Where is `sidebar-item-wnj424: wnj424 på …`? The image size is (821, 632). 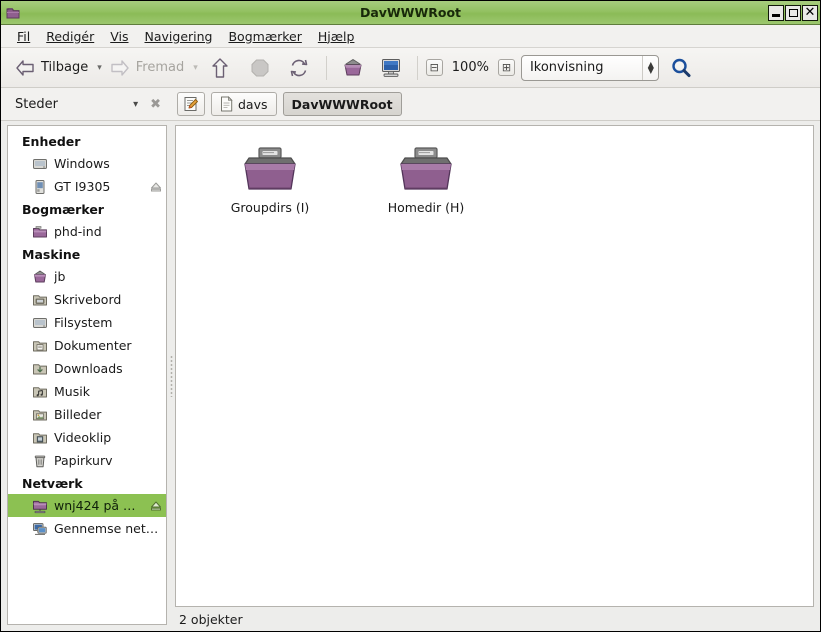 sidebar-item-wnj424: wnj424 på … is located at coordinates (87, 505).